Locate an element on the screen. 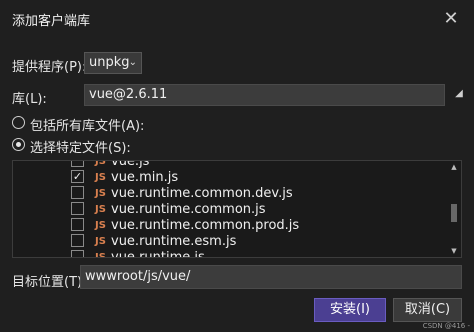 This screenshot has height=332, width=474. title-bar: 添加客户端库 ✕ is located at coordinates (237, 19).